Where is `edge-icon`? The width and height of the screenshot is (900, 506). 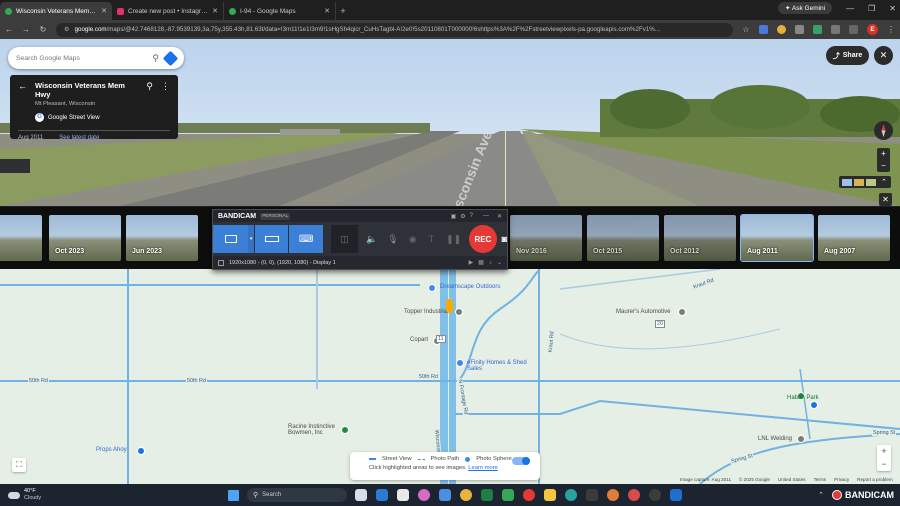
edge-icon is located at coordinates (571, 495).